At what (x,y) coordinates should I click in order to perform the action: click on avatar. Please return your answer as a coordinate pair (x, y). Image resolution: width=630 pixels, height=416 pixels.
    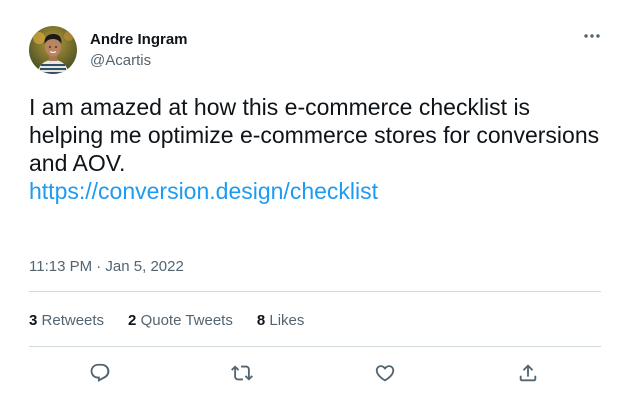
    Looking at the image, I should click on (53, 50).